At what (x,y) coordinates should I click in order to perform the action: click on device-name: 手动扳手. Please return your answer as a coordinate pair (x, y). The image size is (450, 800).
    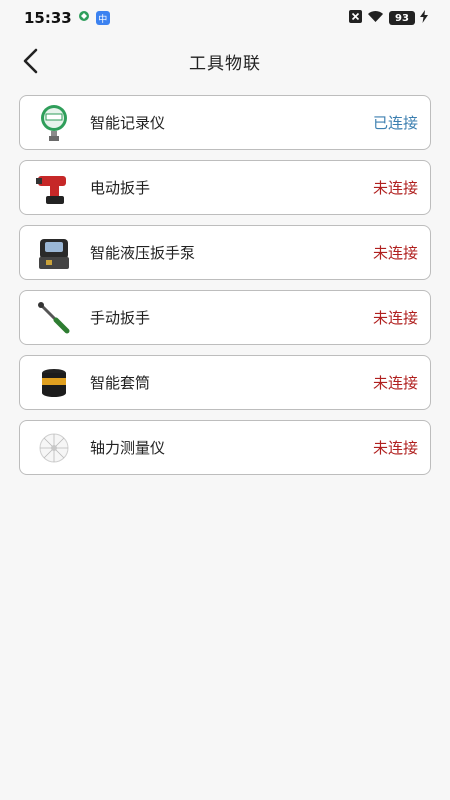
    Looking at the image, I should click on (120, 318).